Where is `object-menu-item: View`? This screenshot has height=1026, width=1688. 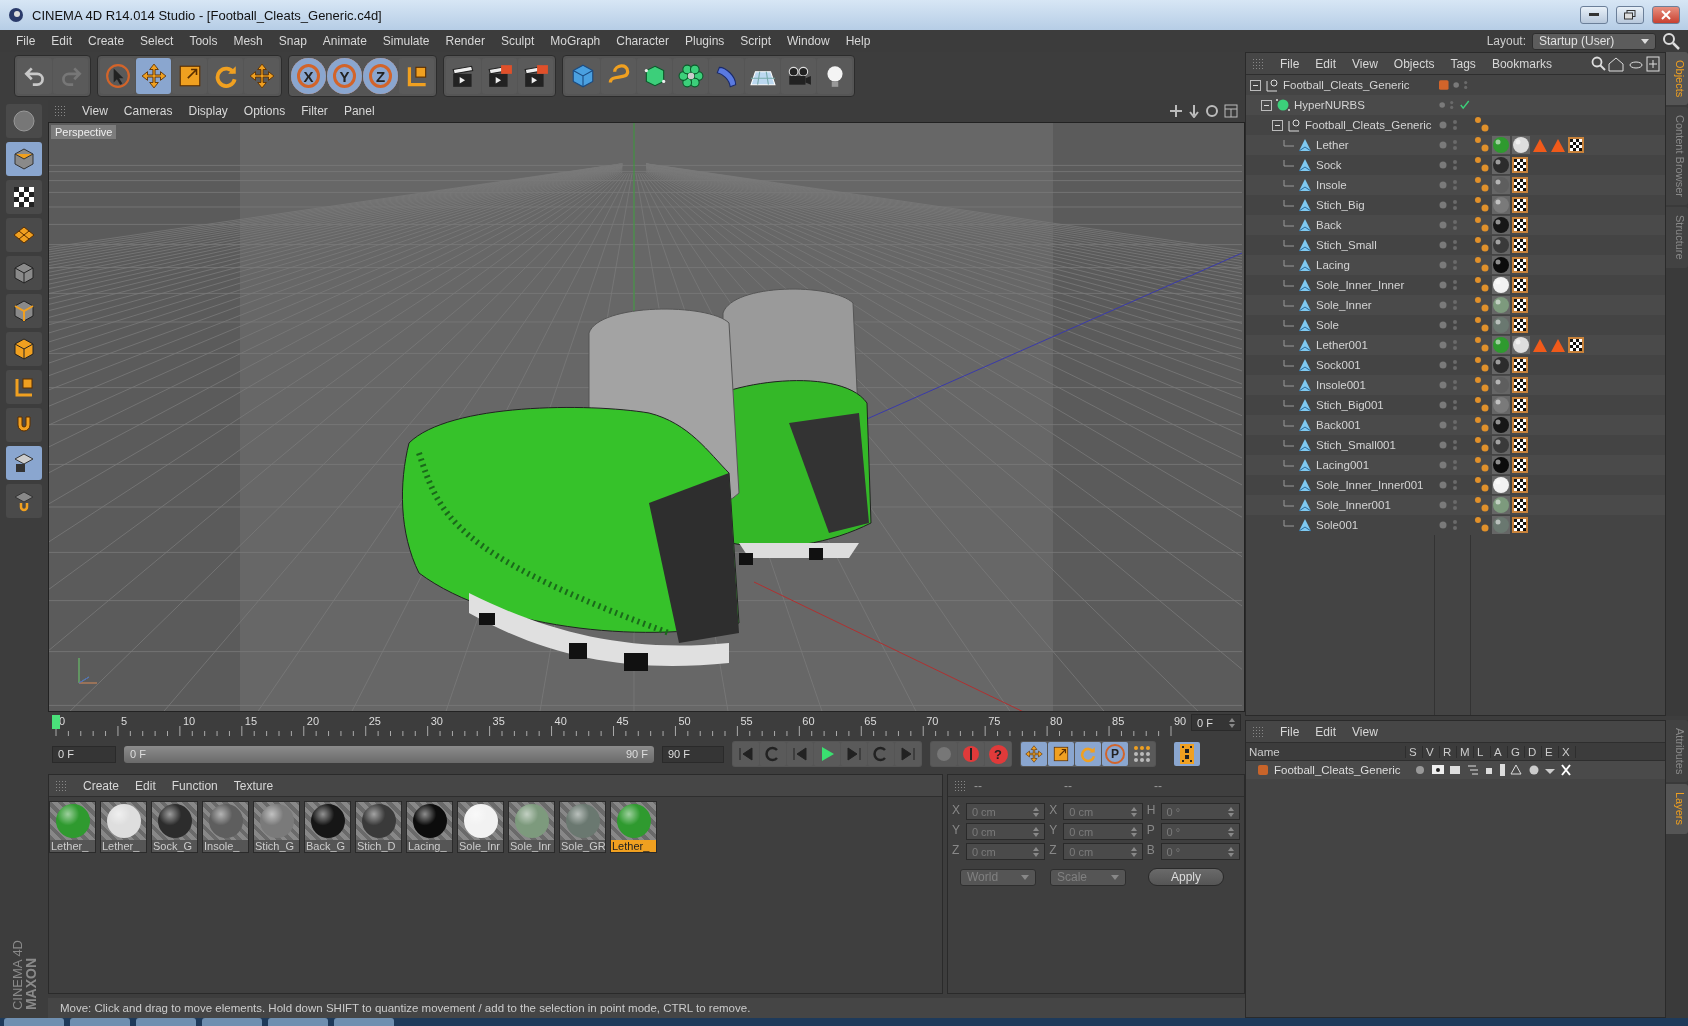
object-menu-item: View is located at coordinates (1365, 63).